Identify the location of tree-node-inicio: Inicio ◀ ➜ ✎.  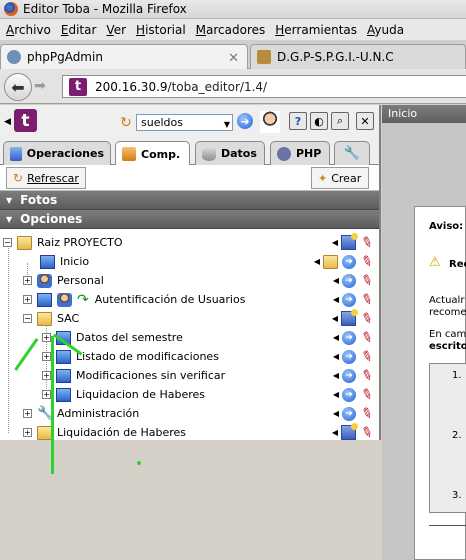
(209, 261).